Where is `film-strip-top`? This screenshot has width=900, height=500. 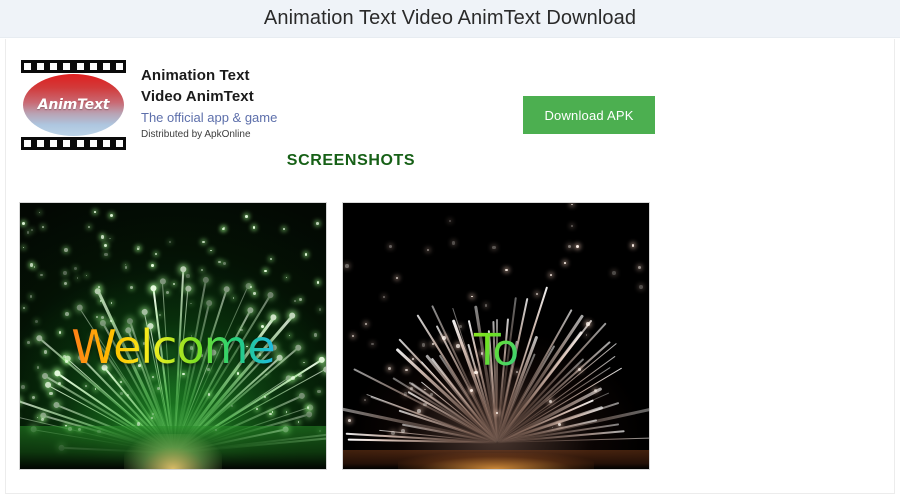 film-strip-top is located at coordinates (73, 66).